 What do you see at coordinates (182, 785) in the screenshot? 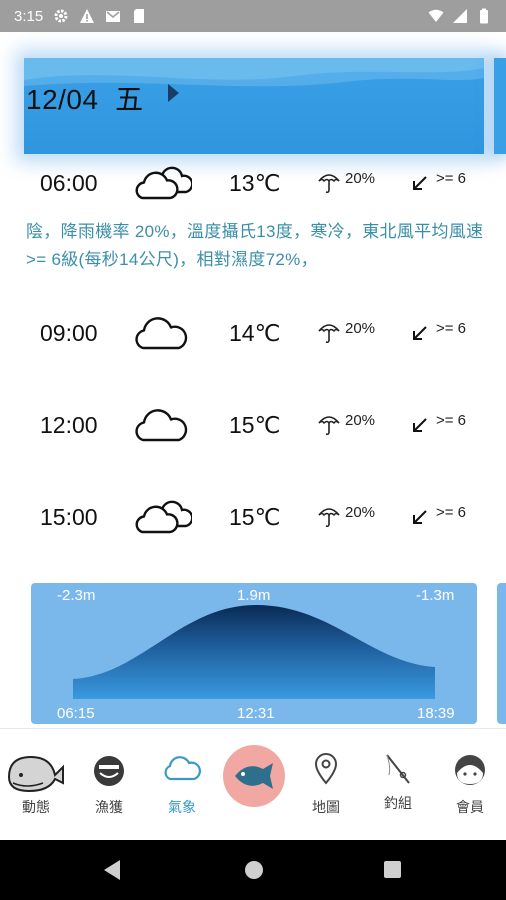
I see `nav-item-weather: 氣象` at bounding box center [182, 785].